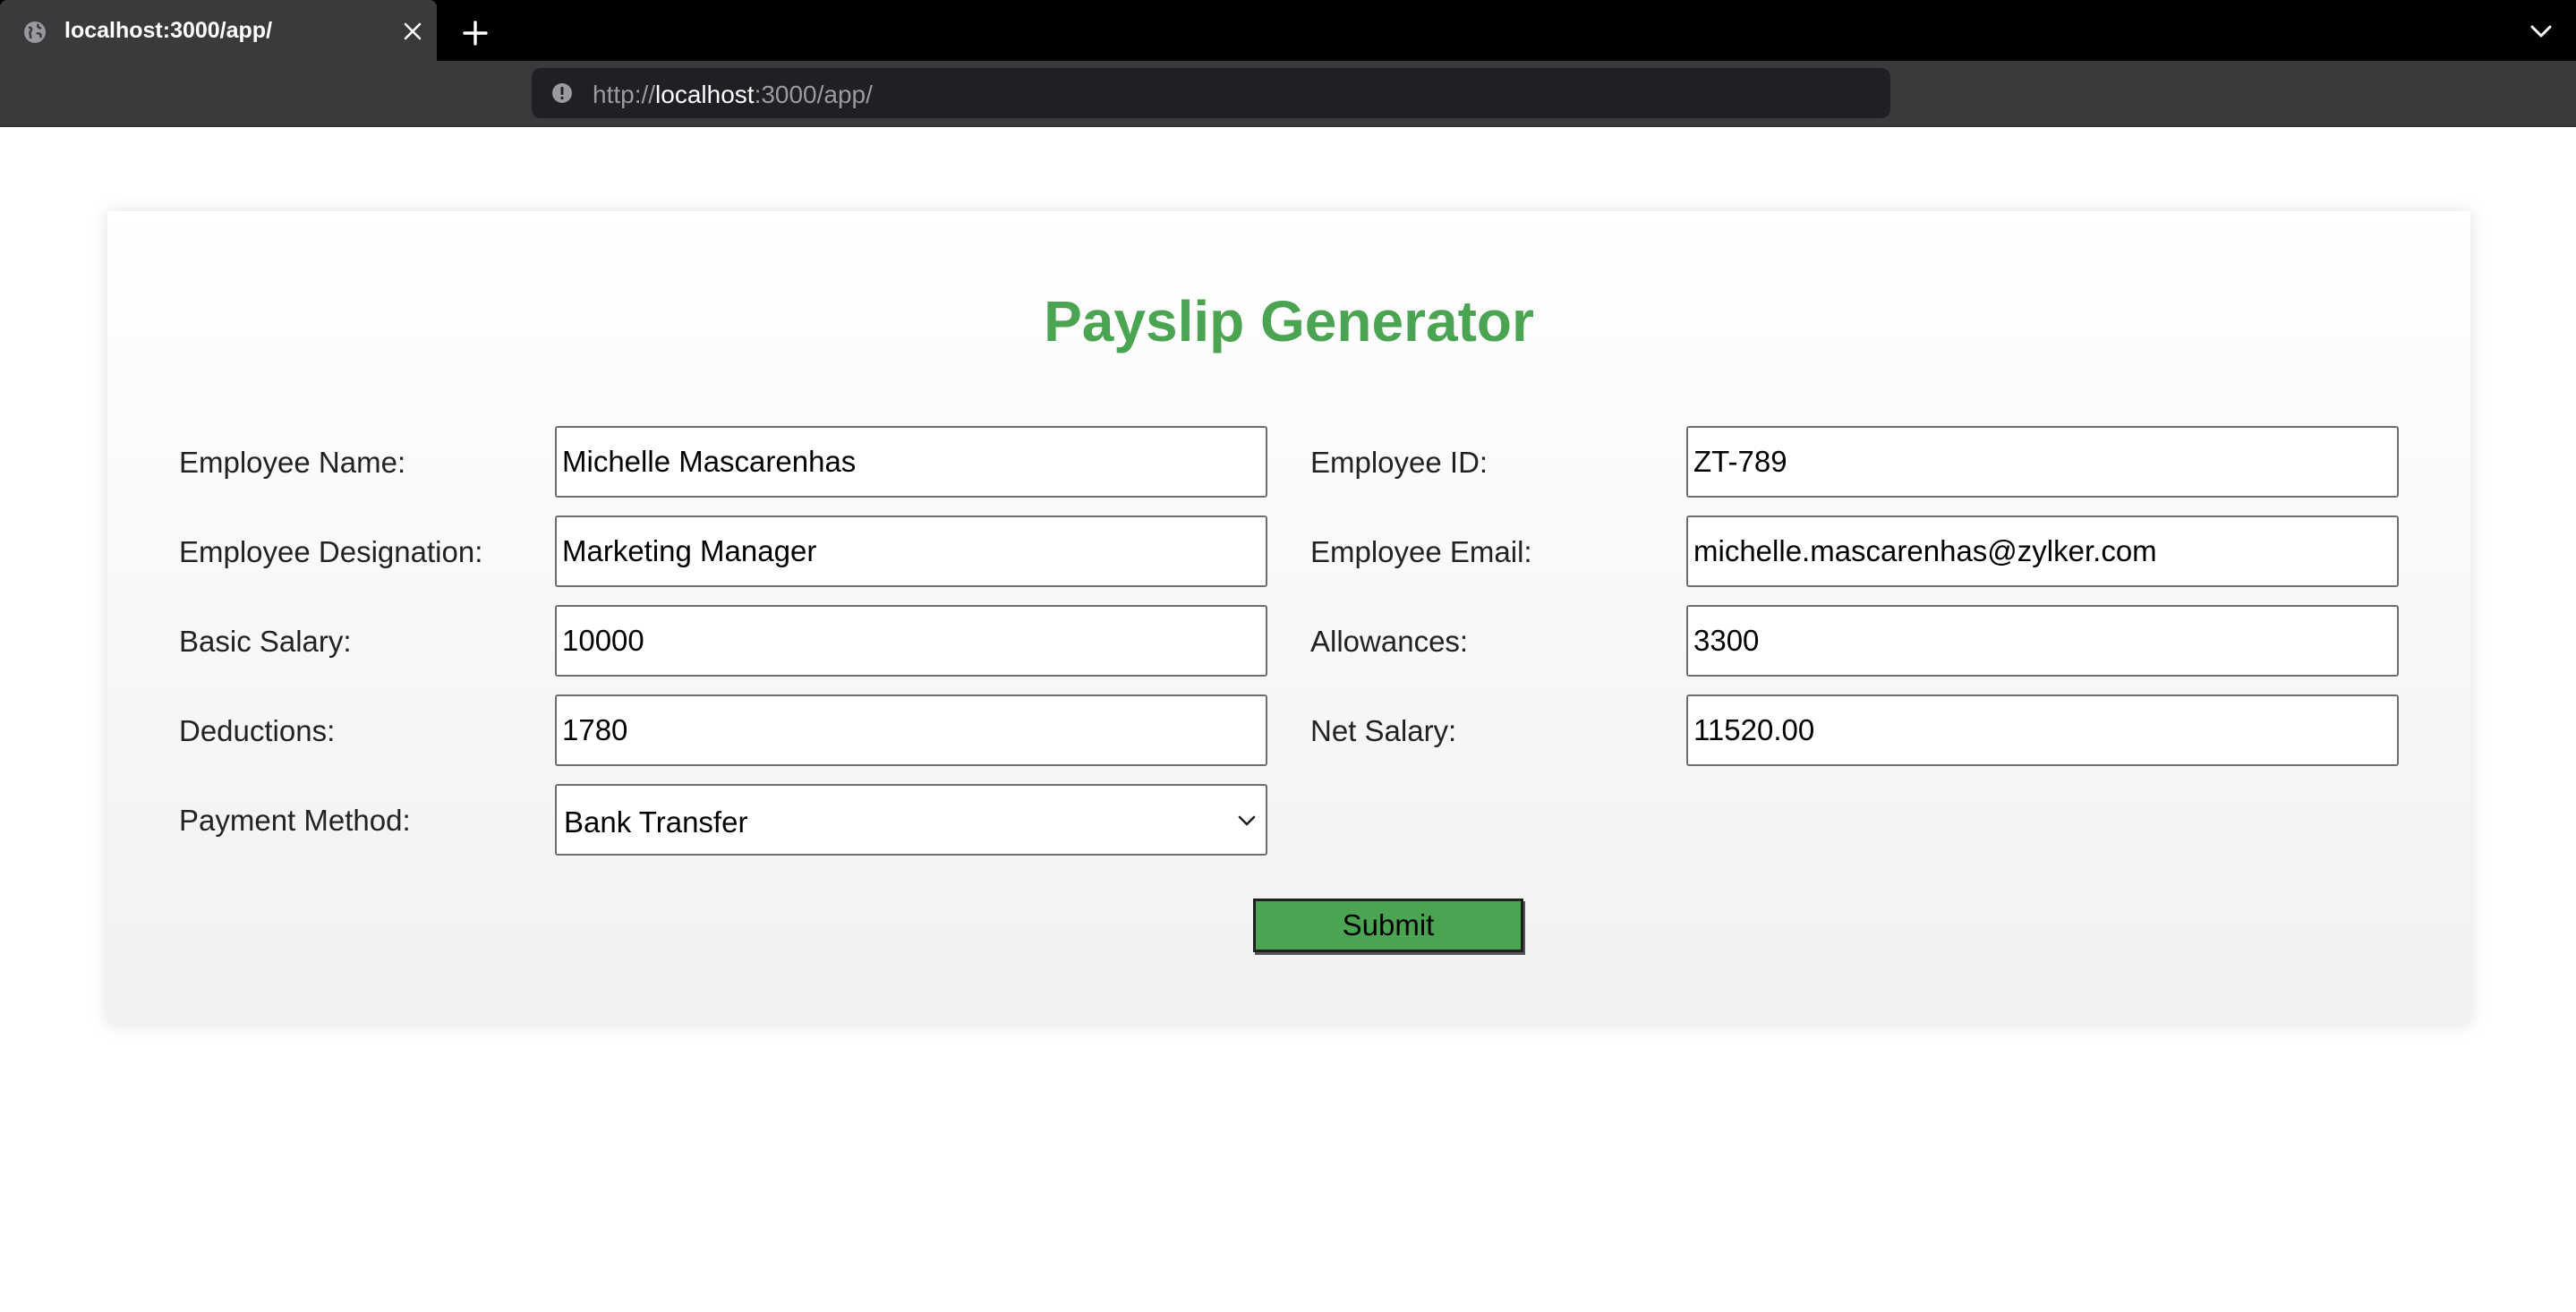  I want to click on close-icon, so click(412, 31).